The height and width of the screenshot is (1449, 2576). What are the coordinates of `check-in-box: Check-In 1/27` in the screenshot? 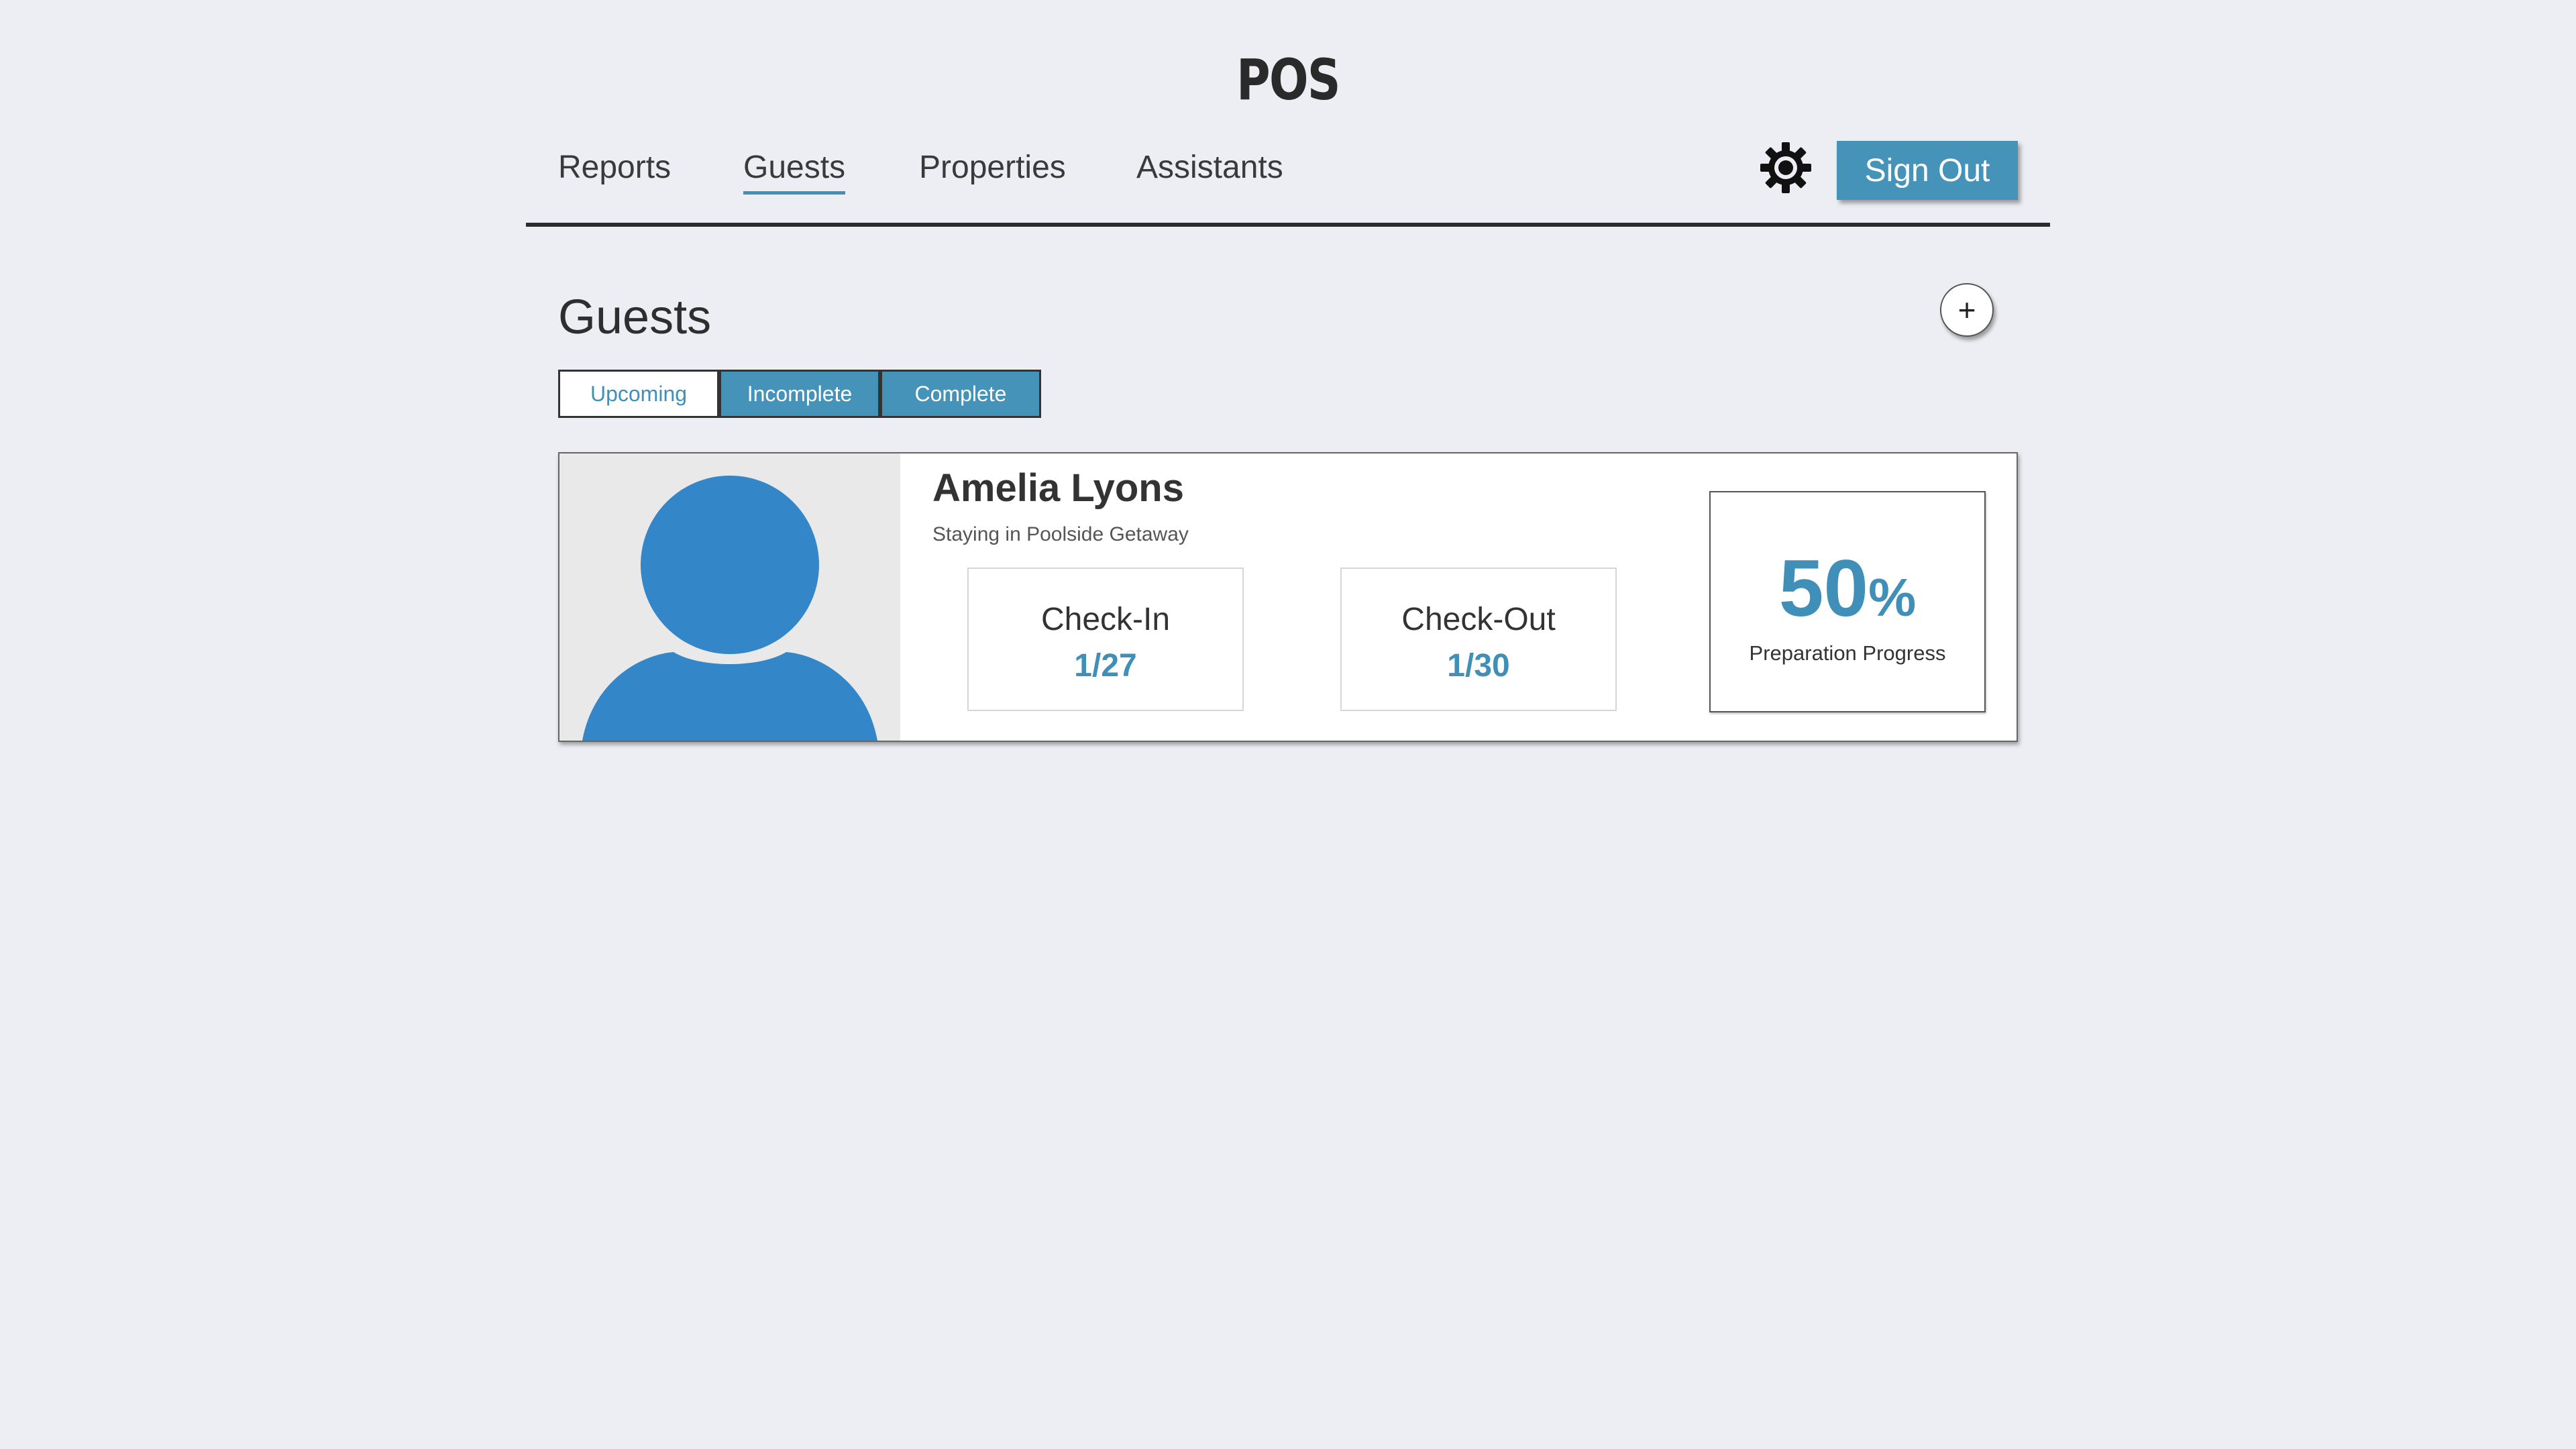 It's located at (1105, 639).